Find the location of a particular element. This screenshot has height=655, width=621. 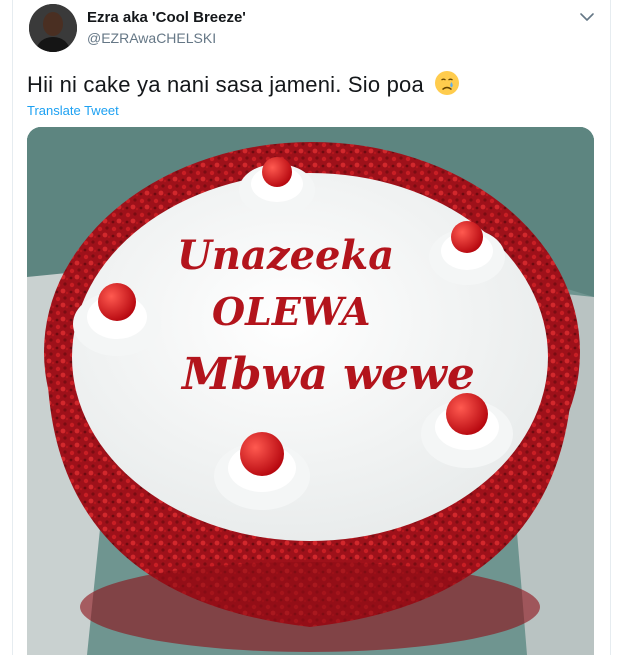

display-name: Ezra aka 'Cool Breeze' is located at coordinates (166, 17).